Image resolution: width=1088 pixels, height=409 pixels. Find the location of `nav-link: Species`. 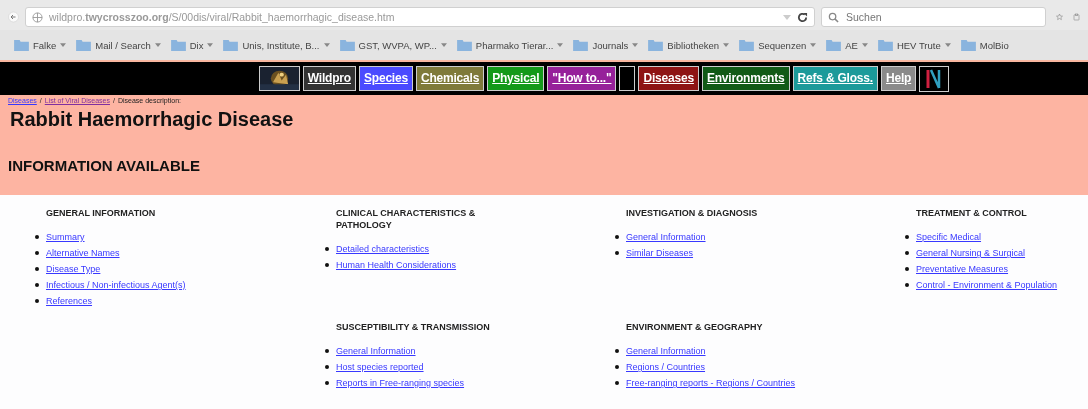

nav-link: Species is located at coordinates (385, 78).